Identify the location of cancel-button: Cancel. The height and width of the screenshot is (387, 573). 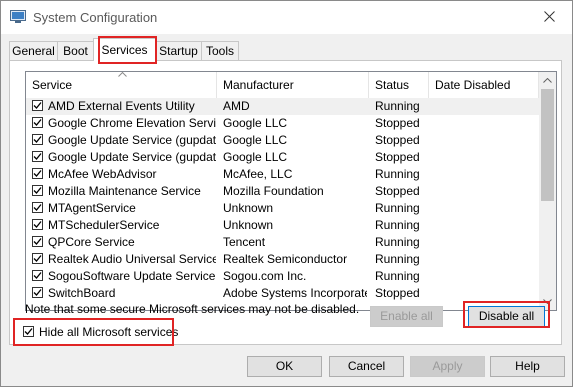
(366, 366).